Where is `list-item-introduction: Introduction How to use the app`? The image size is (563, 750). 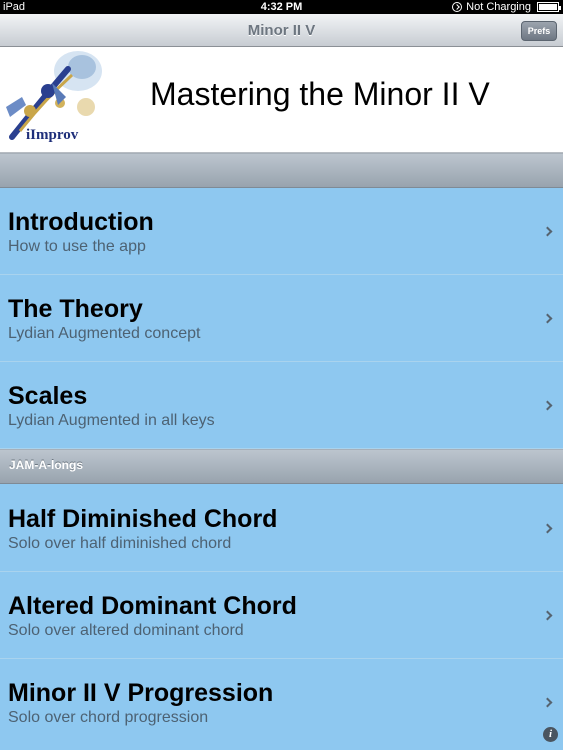
list-item-introduction: Introduction How to use the app is located at coordinates (281, 231).